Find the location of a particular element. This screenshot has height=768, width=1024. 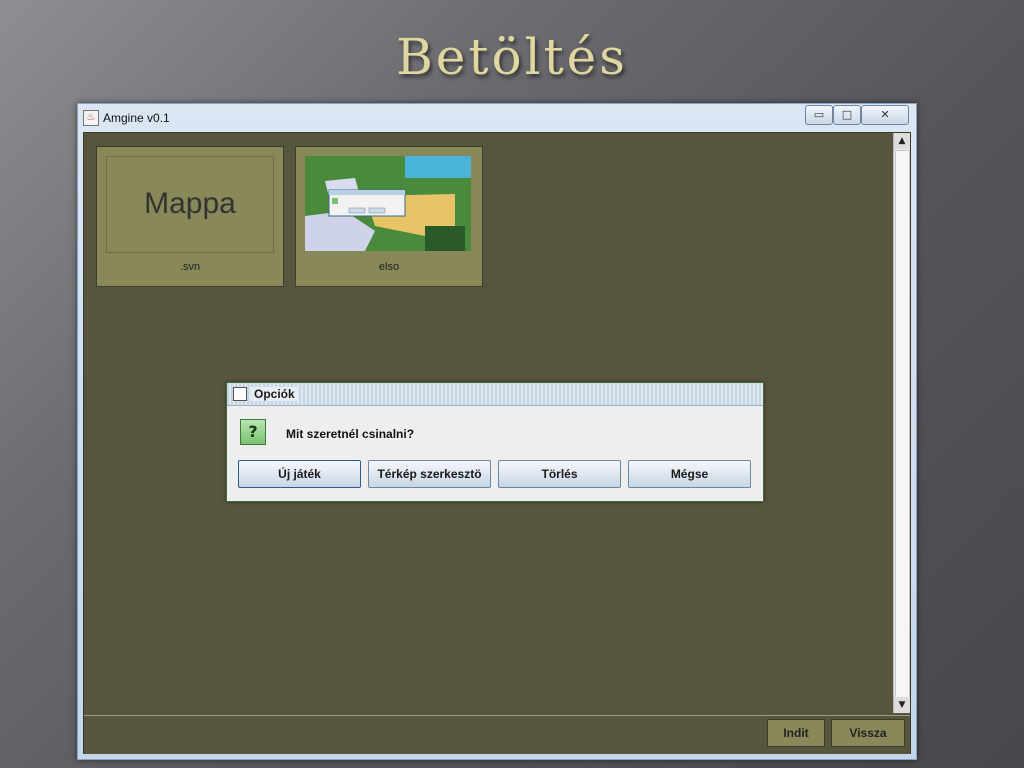

start-button: Indit is located at coordinates (796, 733).